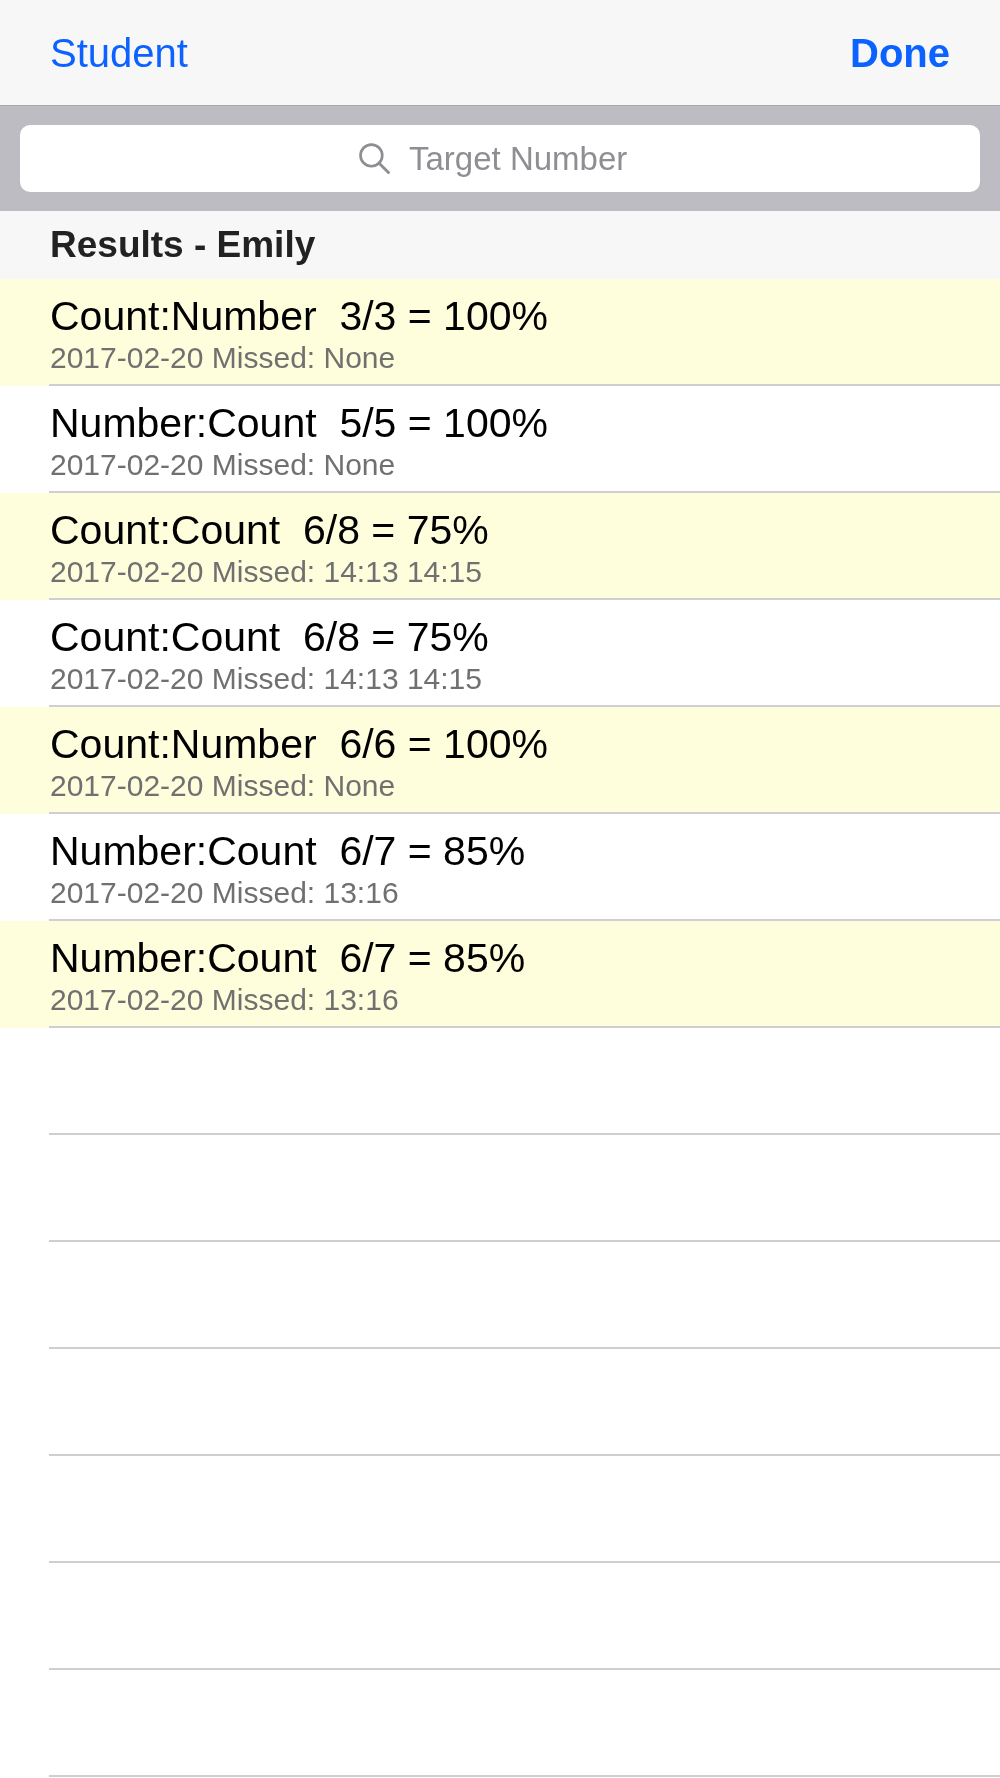 The height and width of the screenshot is (1778, 1000). Describe the element at coordinates (299, 316) in the screenshot. I see `result-title: Count:Number 3/3 = 100%` at that location.